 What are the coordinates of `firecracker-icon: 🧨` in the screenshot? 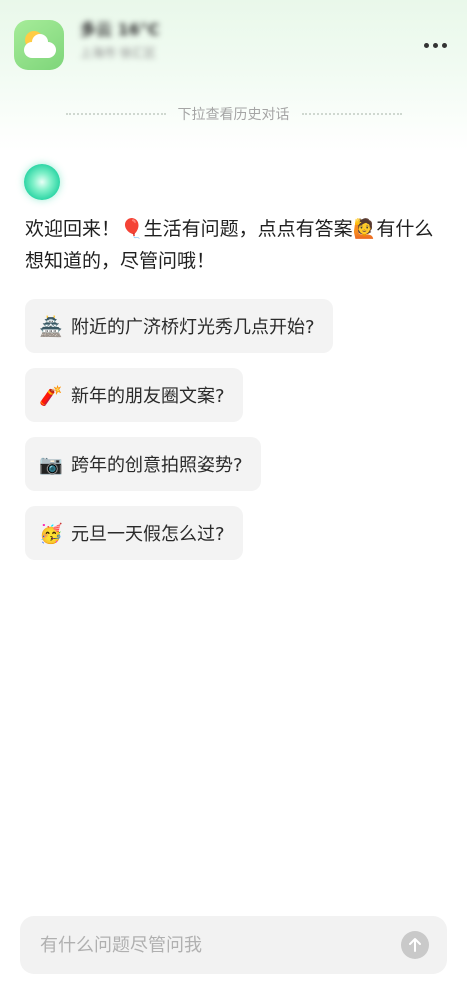 It's located at (51, 395).